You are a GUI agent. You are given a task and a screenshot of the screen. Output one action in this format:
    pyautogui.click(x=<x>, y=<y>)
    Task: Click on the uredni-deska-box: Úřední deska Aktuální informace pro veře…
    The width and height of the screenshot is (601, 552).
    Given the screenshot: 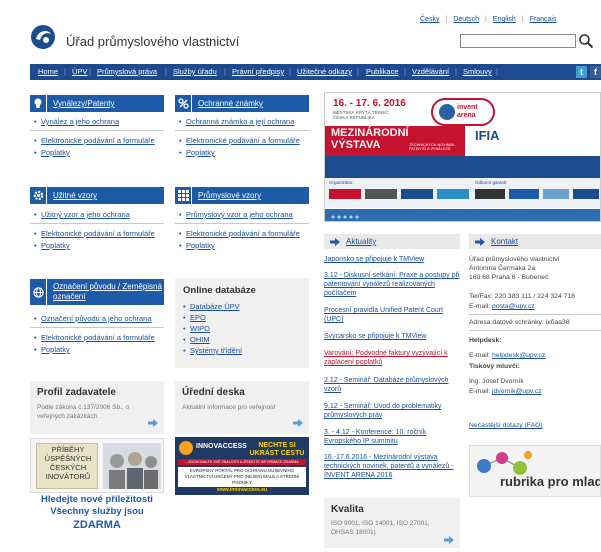 What is the action you would take?
    pyautogui.click(x=242, y=407)
    